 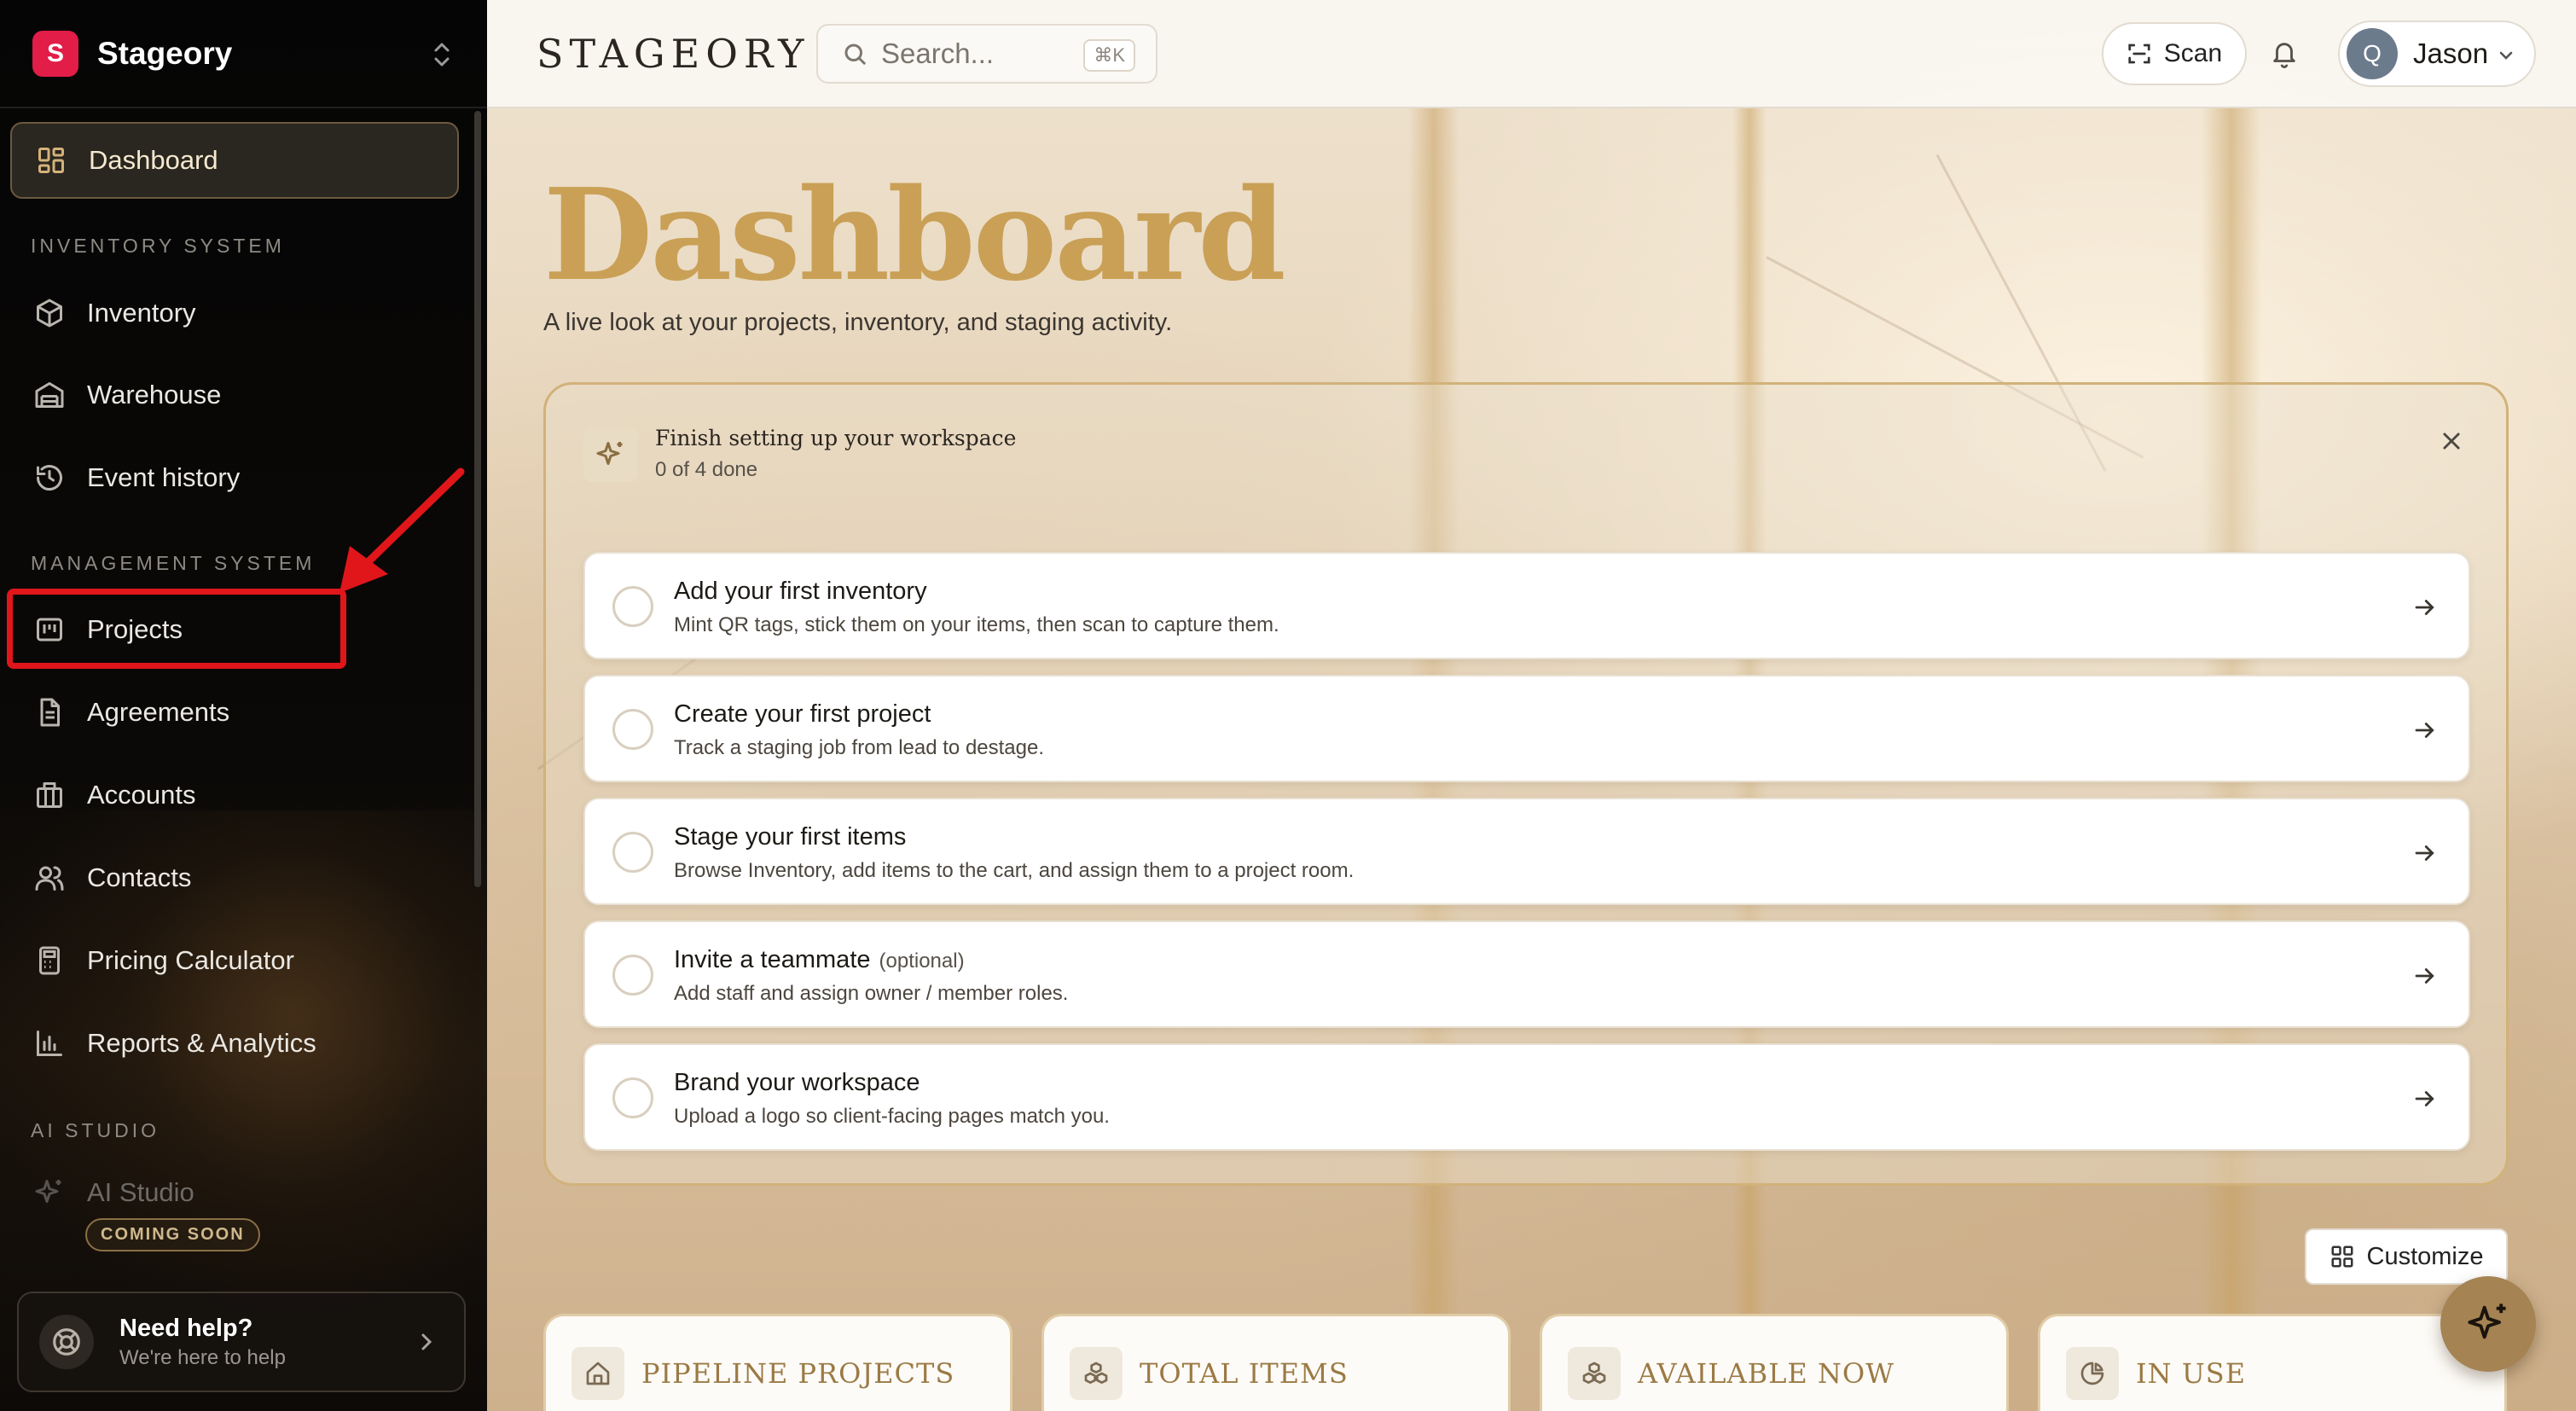 What do you see at coordinates (2506, 58) in the screenshot?
I see `chevron-down-icon` at bounding box center [2506, 58].